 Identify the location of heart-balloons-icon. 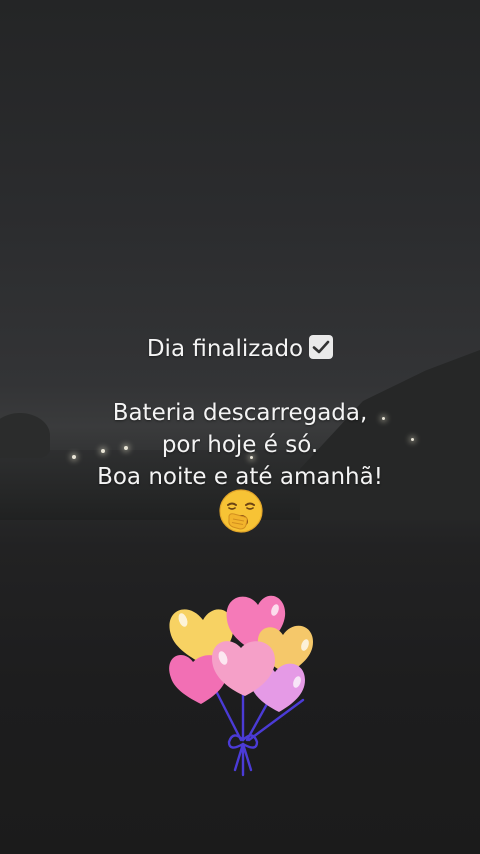
(241, 686).